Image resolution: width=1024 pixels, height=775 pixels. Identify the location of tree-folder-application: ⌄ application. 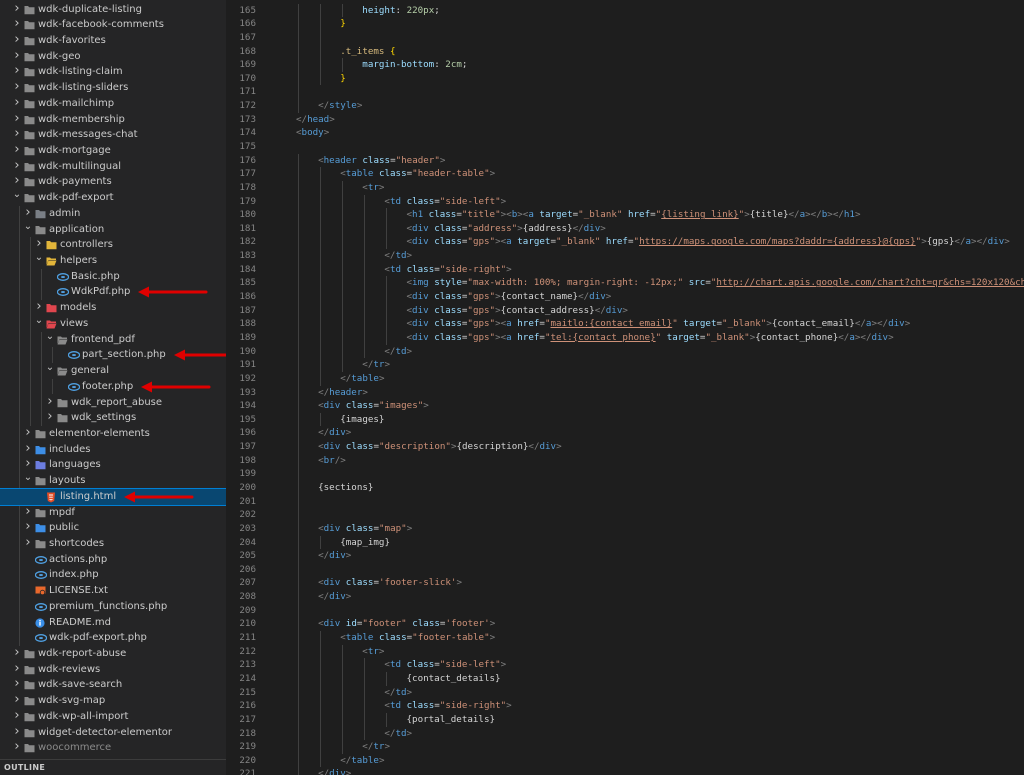
(113, 228).